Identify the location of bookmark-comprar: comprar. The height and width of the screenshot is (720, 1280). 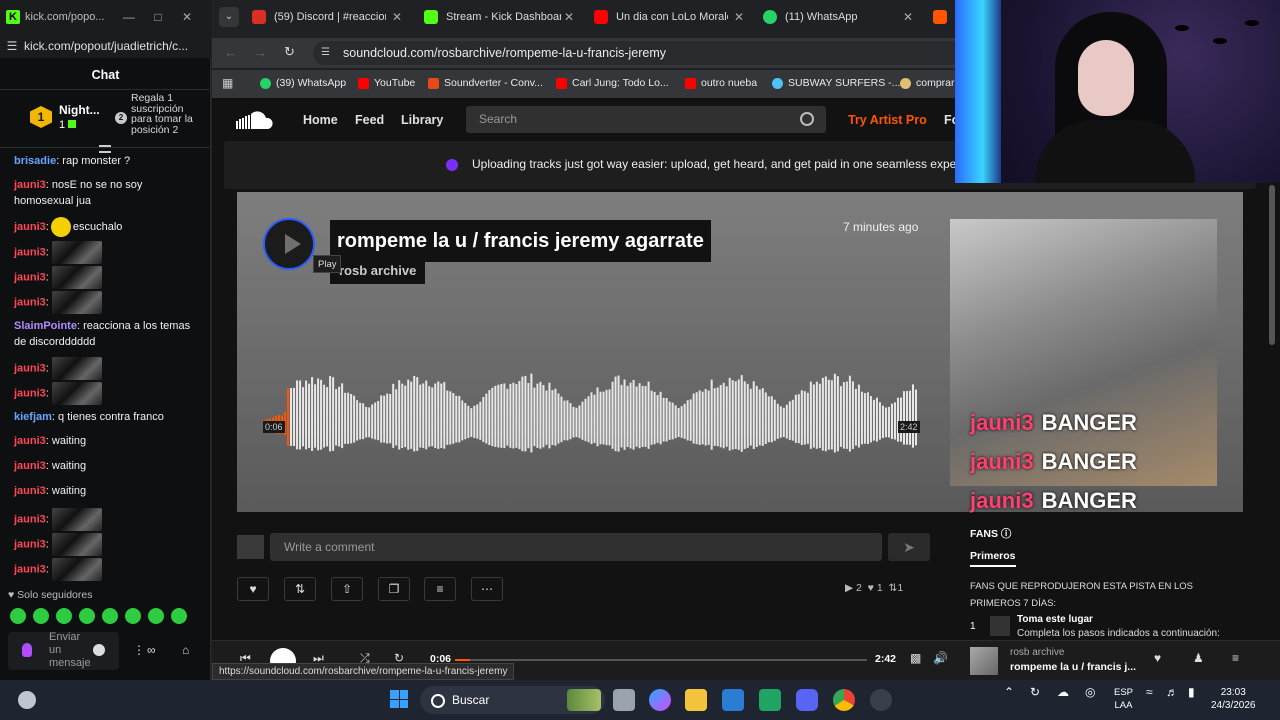
(927, 83).